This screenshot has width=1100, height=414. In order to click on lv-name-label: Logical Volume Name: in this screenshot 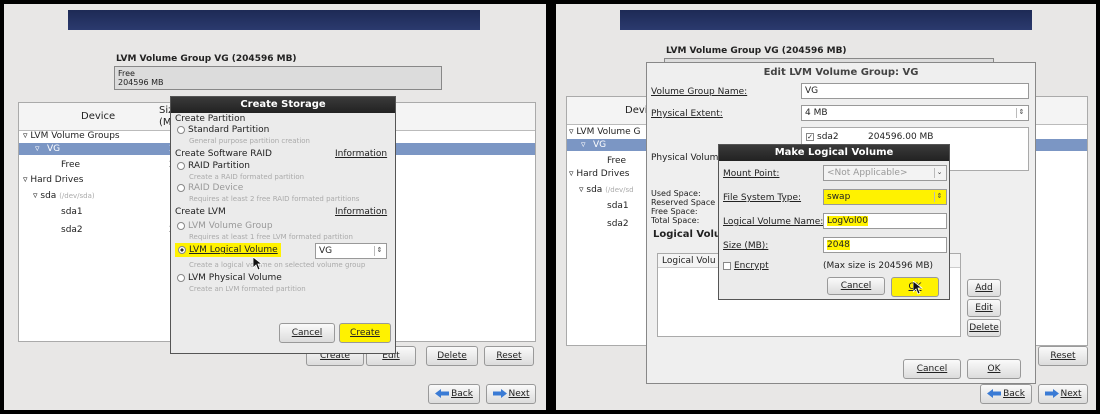, I will do `click(773, 222)`.